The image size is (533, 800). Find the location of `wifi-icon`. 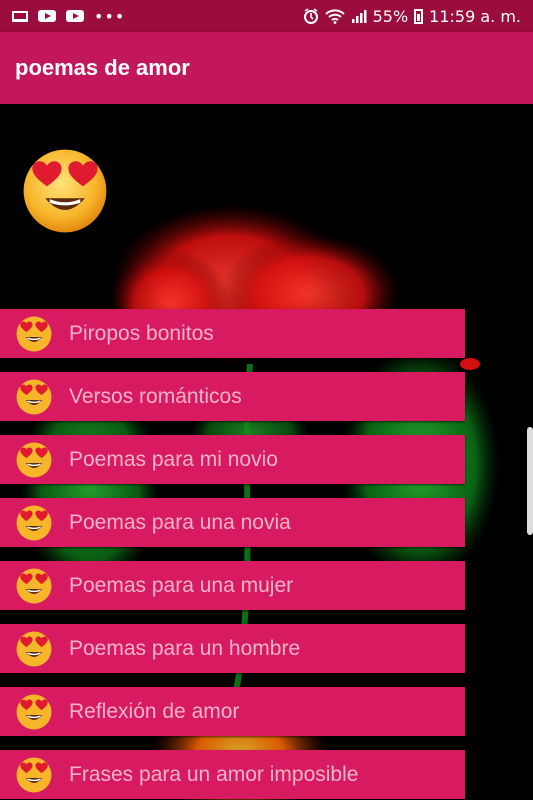

wifi-icon is located at coordinates (334, 16).